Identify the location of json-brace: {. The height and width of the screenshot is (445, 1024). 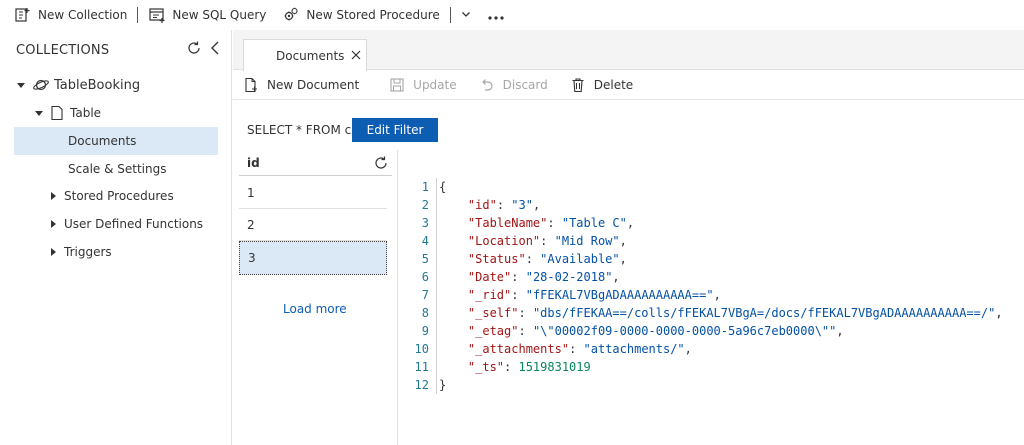
(443, 187).